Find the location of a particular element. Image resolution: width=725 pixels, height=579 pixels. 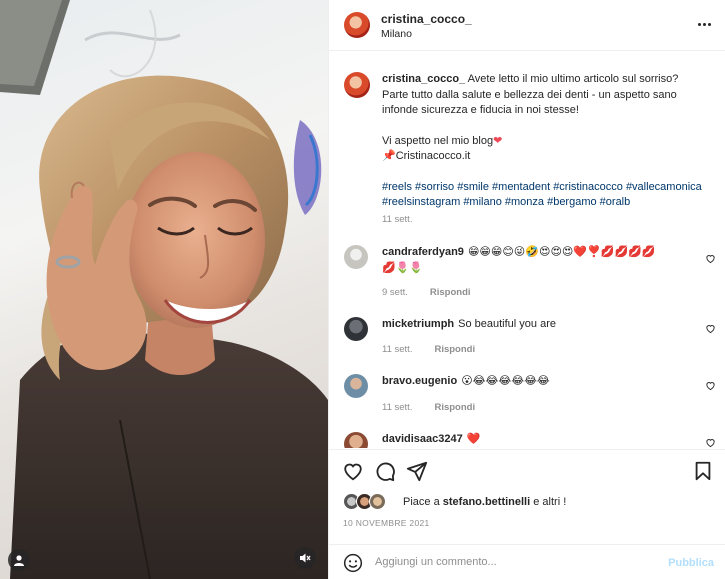

caption-author-avatar is located at coordinates (357, 85).